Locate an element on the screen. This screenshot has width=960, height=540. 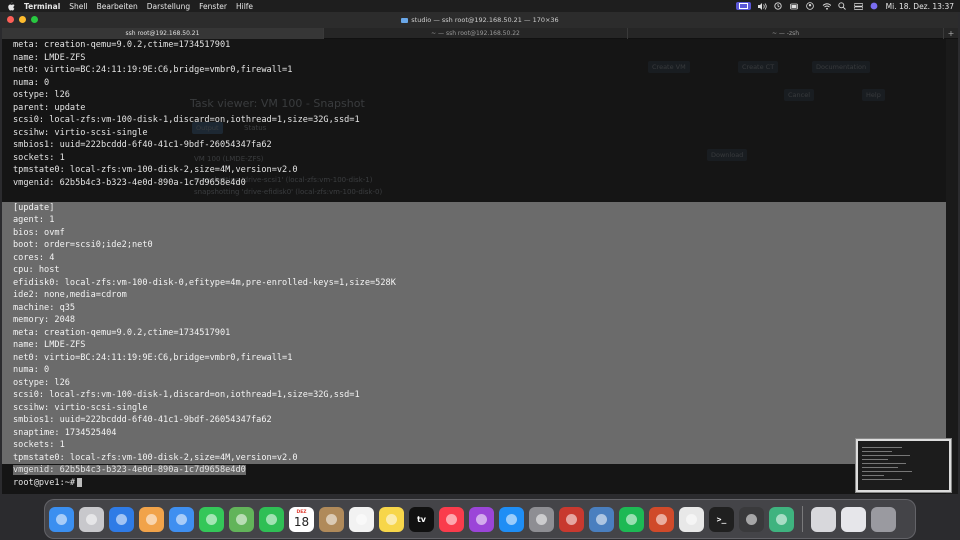
window-titlebar: studio — ssh root@192.168.50.21 — 170×36 is located at coordinates (480, 20).